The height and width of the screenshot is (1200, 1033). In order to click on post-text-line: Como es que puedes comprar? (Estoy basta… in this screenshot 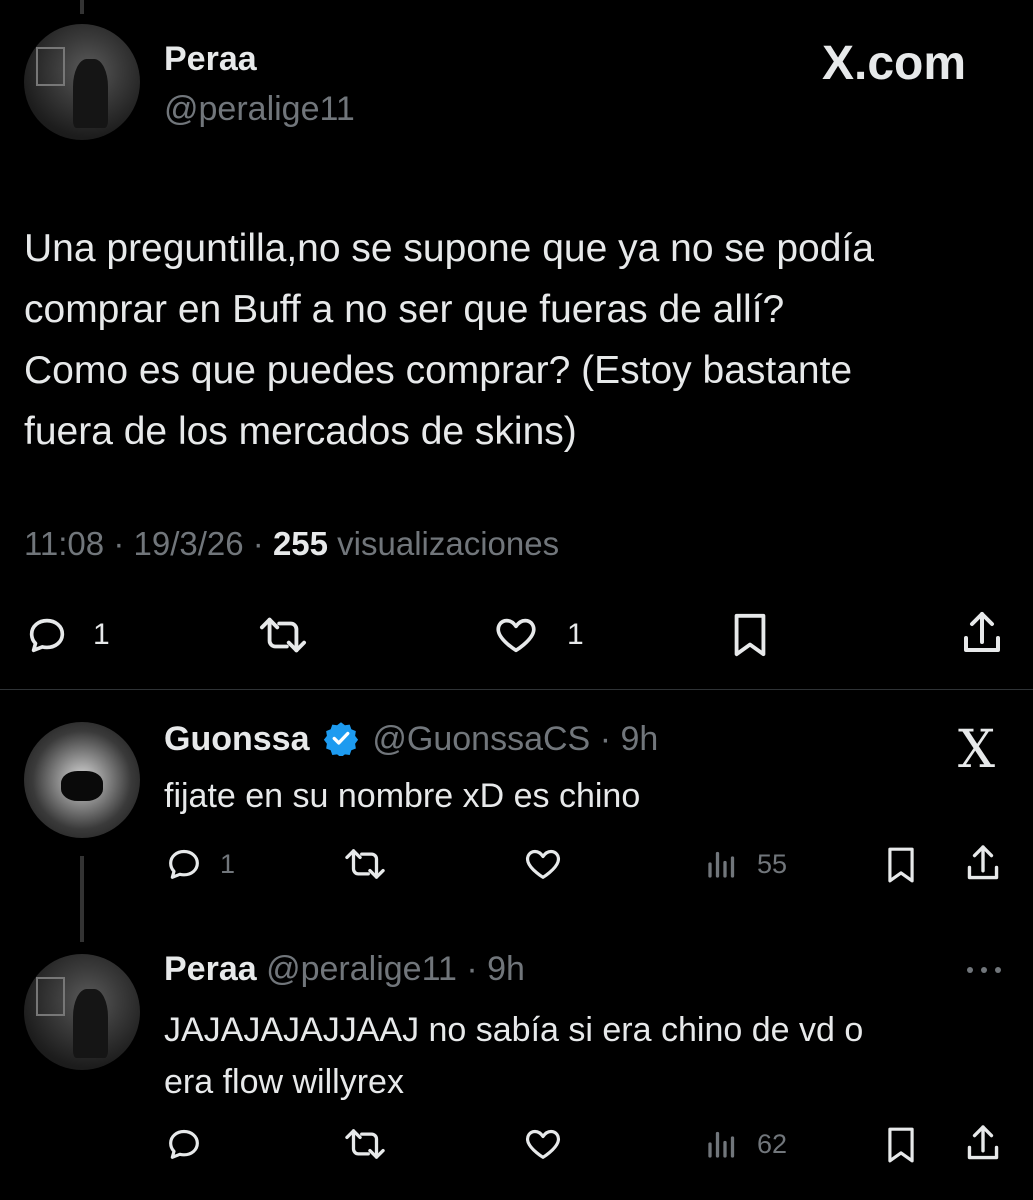, I will do `click(438, 370)`.